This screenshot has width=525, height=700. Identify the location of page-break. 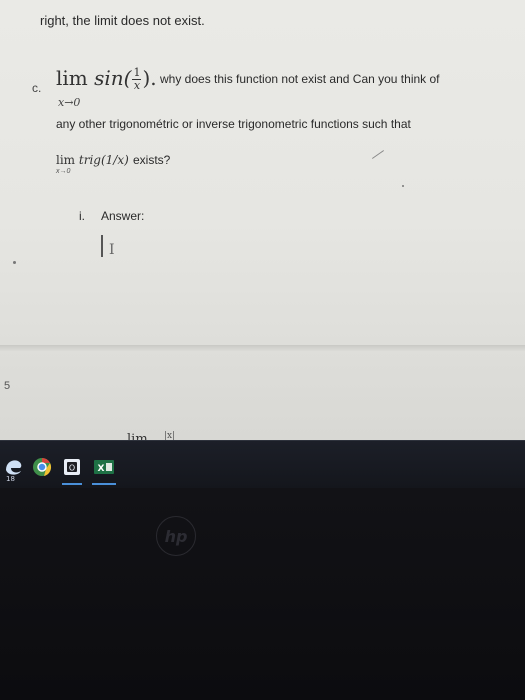
(262, 348).